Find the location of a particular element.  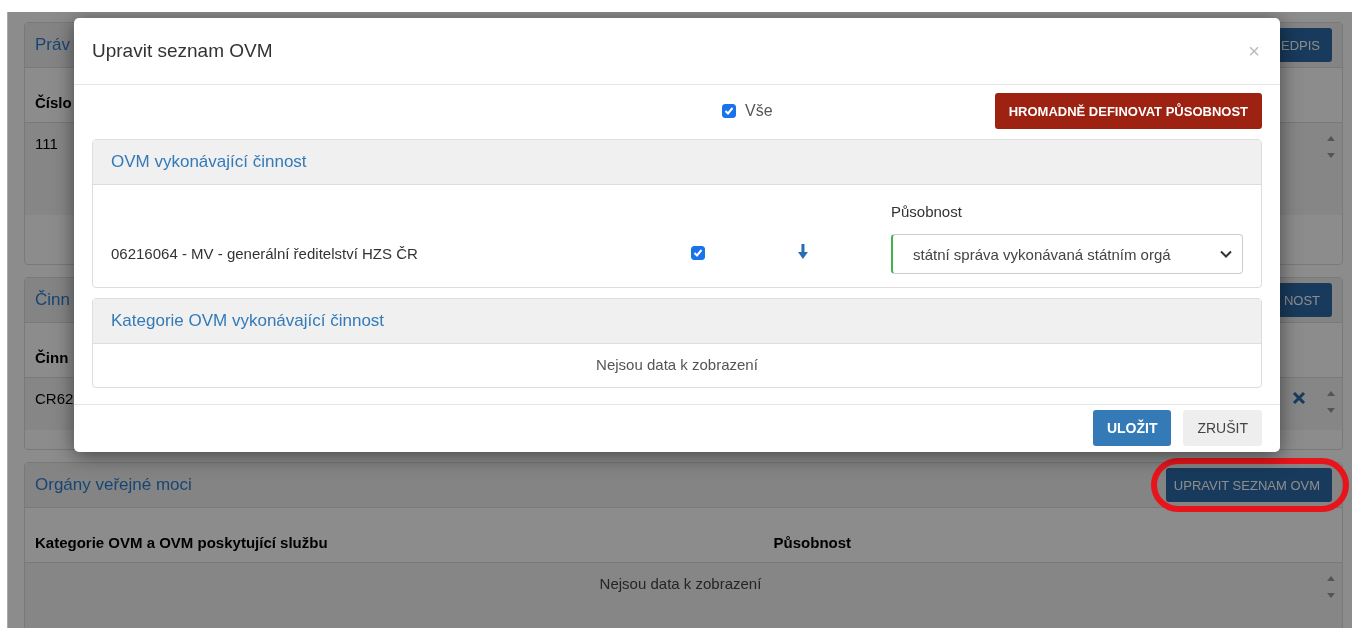

column-header: Působnost is located at coordinates (812, 542).